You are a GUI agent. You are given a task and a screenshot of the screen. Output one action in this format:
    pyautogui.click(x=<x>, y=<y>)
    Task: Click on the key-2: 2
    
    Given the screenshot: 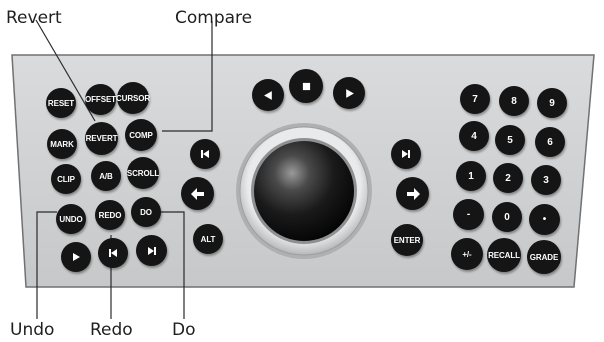 What is the action you would take?
    pyautogui.click(x=508, y=178)
    